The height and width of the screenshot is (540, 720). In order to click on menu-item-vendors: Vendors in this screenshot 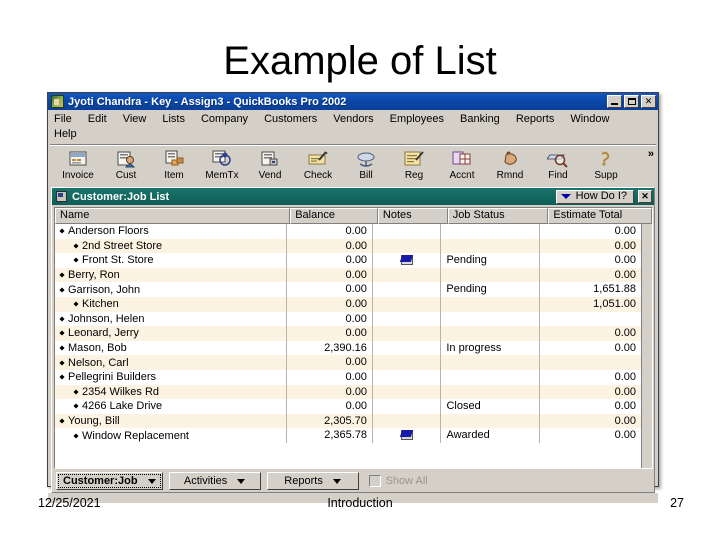, I will do `click(357, 119)`.